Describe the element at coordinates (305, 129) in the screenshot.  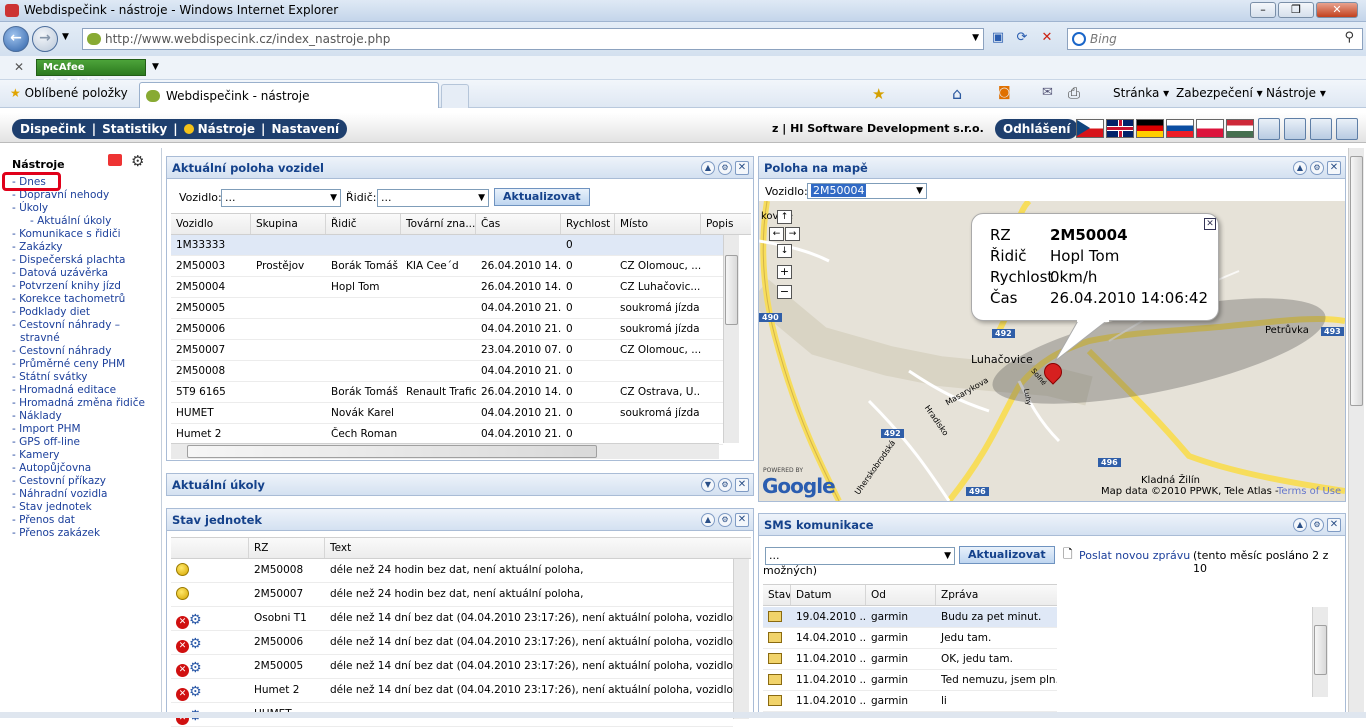
I see `nav-nastaveni: Nastavení` at that location.